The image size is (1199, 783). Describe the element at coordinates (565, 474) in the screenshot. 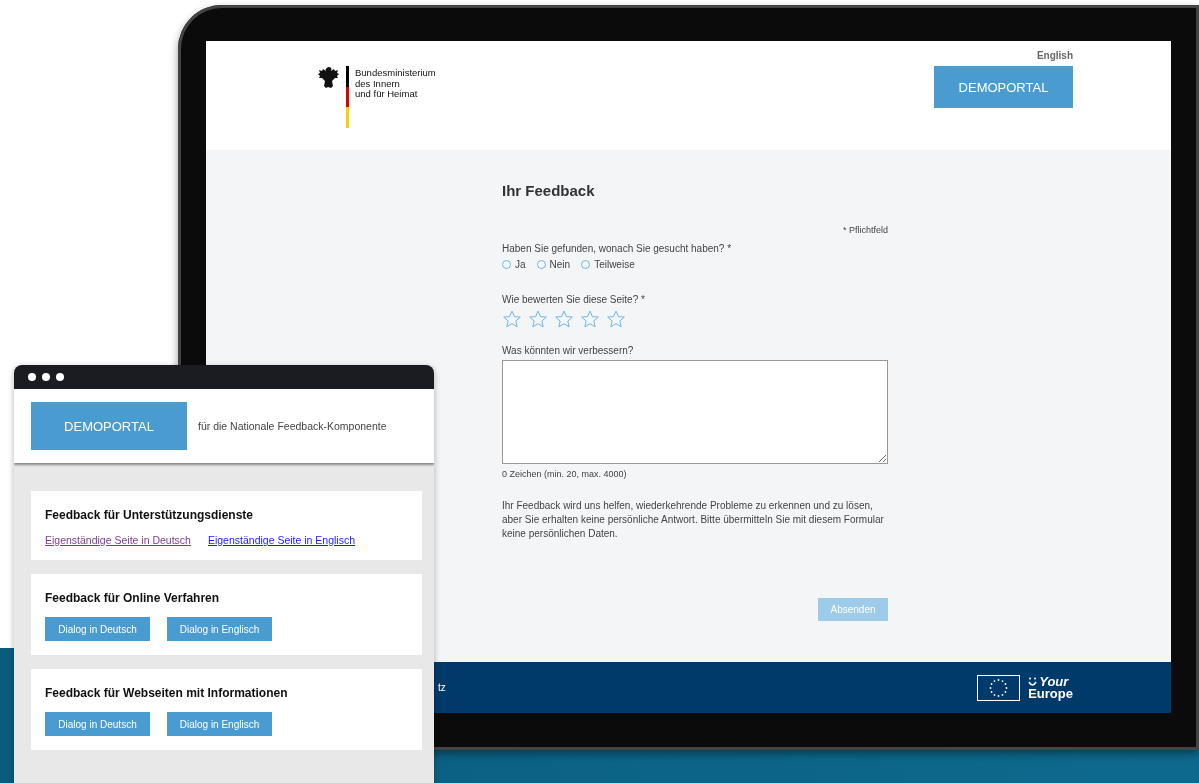

I see `character-count: 0 Zeichen (min. 20, max. 4000)` at that location.